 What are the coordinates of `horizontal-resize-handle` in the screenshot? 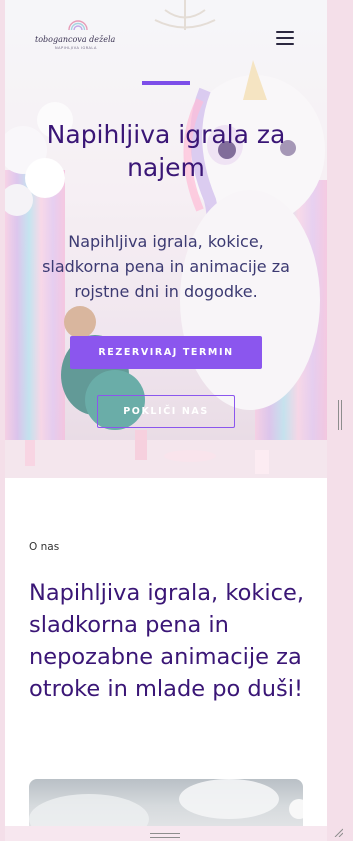 It's located at (165, 836).